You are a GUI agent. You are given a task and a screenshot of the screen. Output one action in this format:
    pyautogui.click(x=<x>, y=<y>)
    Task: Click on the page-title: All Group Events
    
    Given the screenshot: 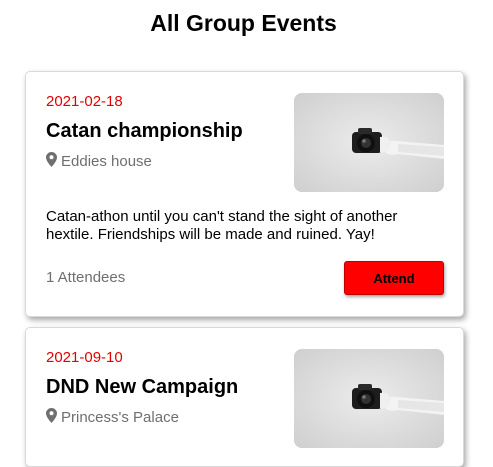 What is the action you would take?
    pyautogui.click(x=243, y=23)
    